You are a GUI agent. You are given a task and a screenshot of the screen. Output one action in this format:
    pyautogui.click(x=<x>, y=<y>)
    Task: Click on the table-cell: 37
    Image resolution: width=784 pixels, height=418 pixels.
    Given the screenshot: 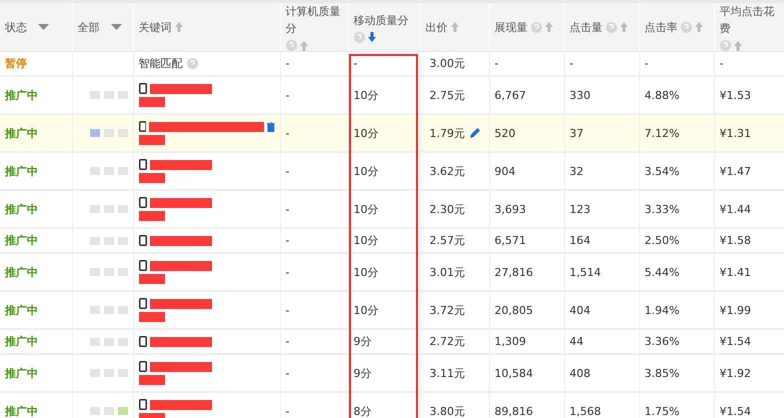 What is the action you would take?
    pyautogui.click(x=577, y=133)
    